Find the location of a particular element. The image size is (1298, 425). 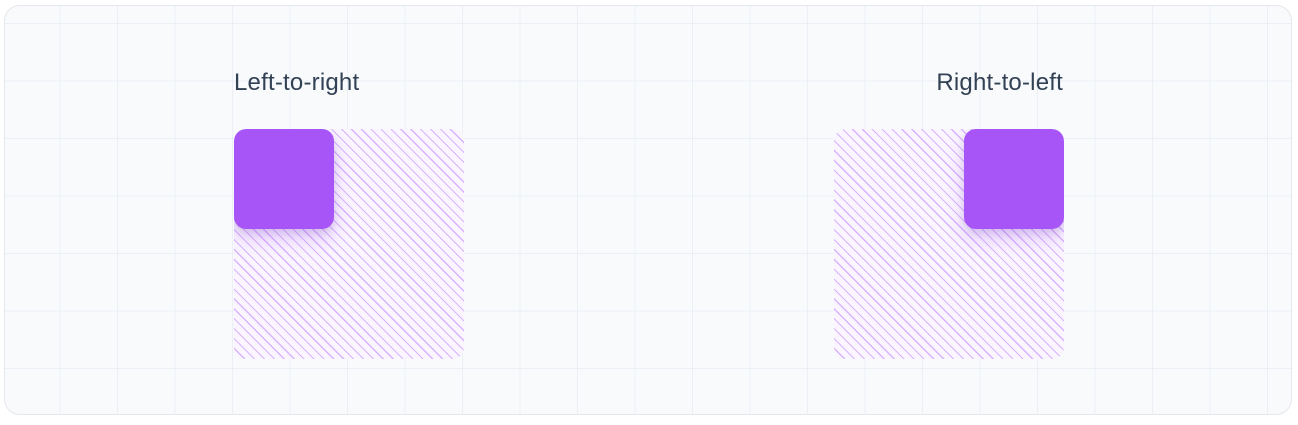

ltr-container is located at coordinates (349, 244).